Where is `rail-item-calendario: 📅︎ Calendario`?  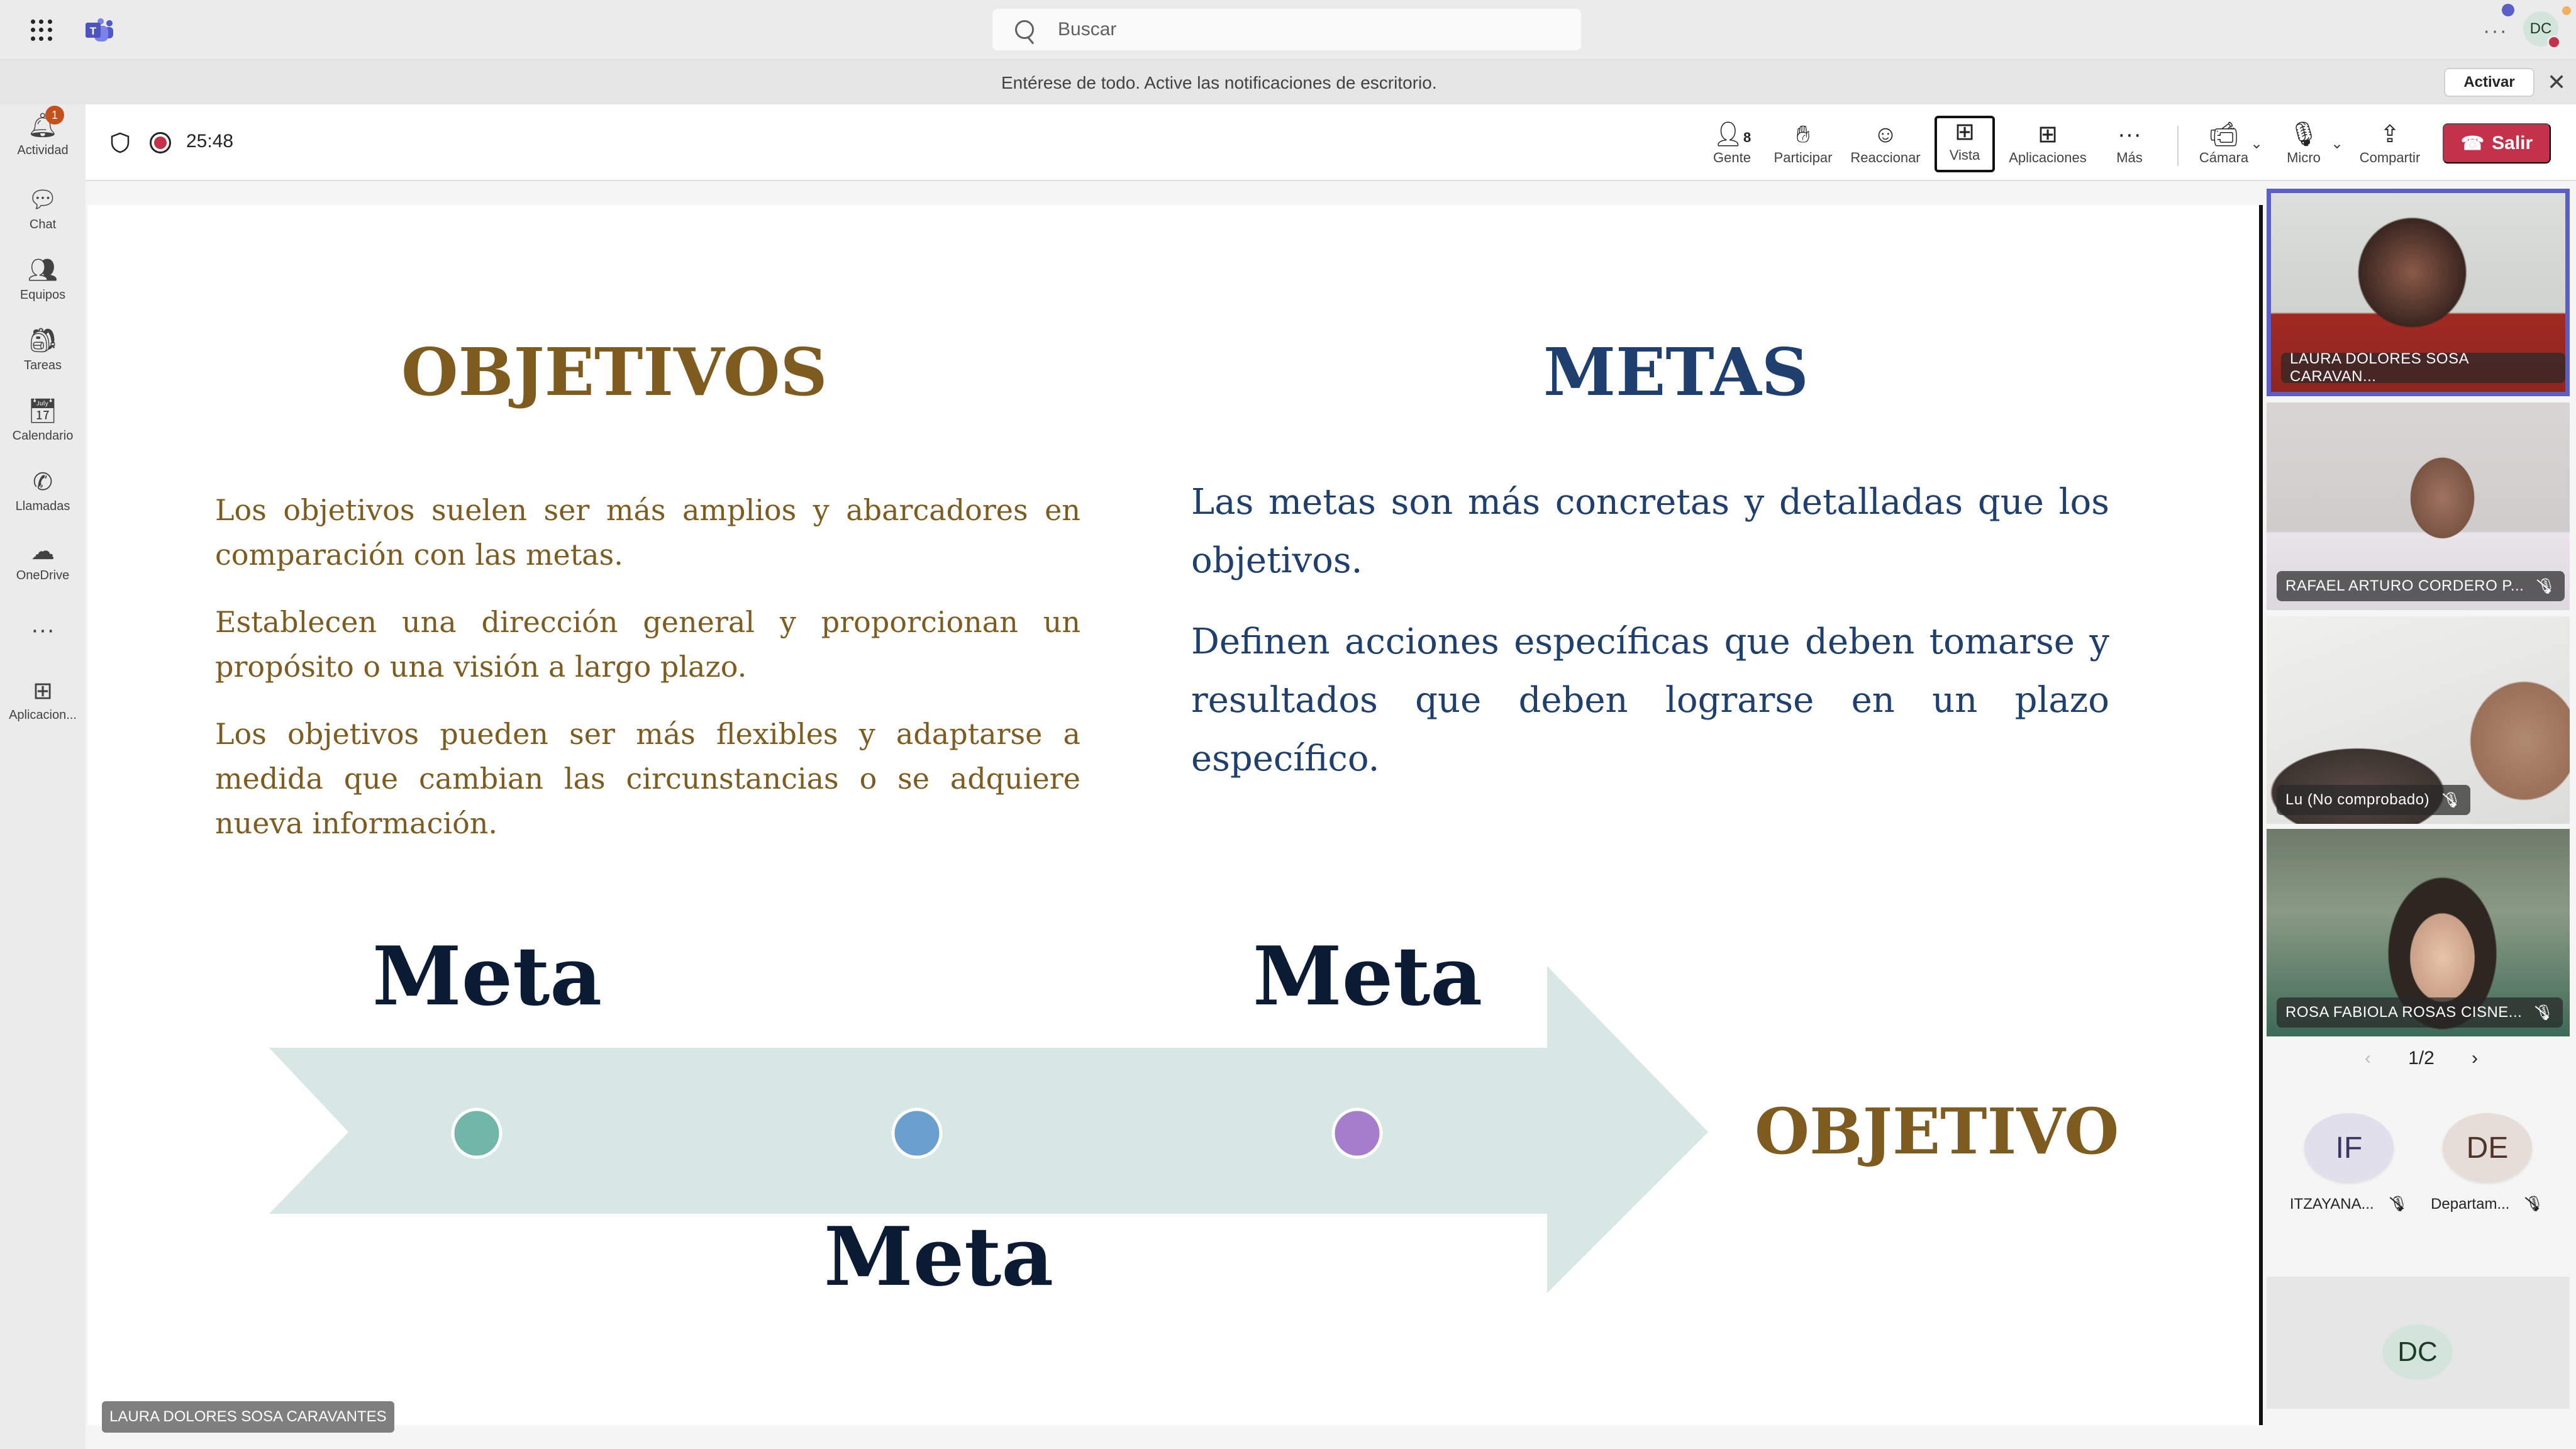
rail-item-calendario: 📅︎ Calendario is located at coordinates (43, 420).